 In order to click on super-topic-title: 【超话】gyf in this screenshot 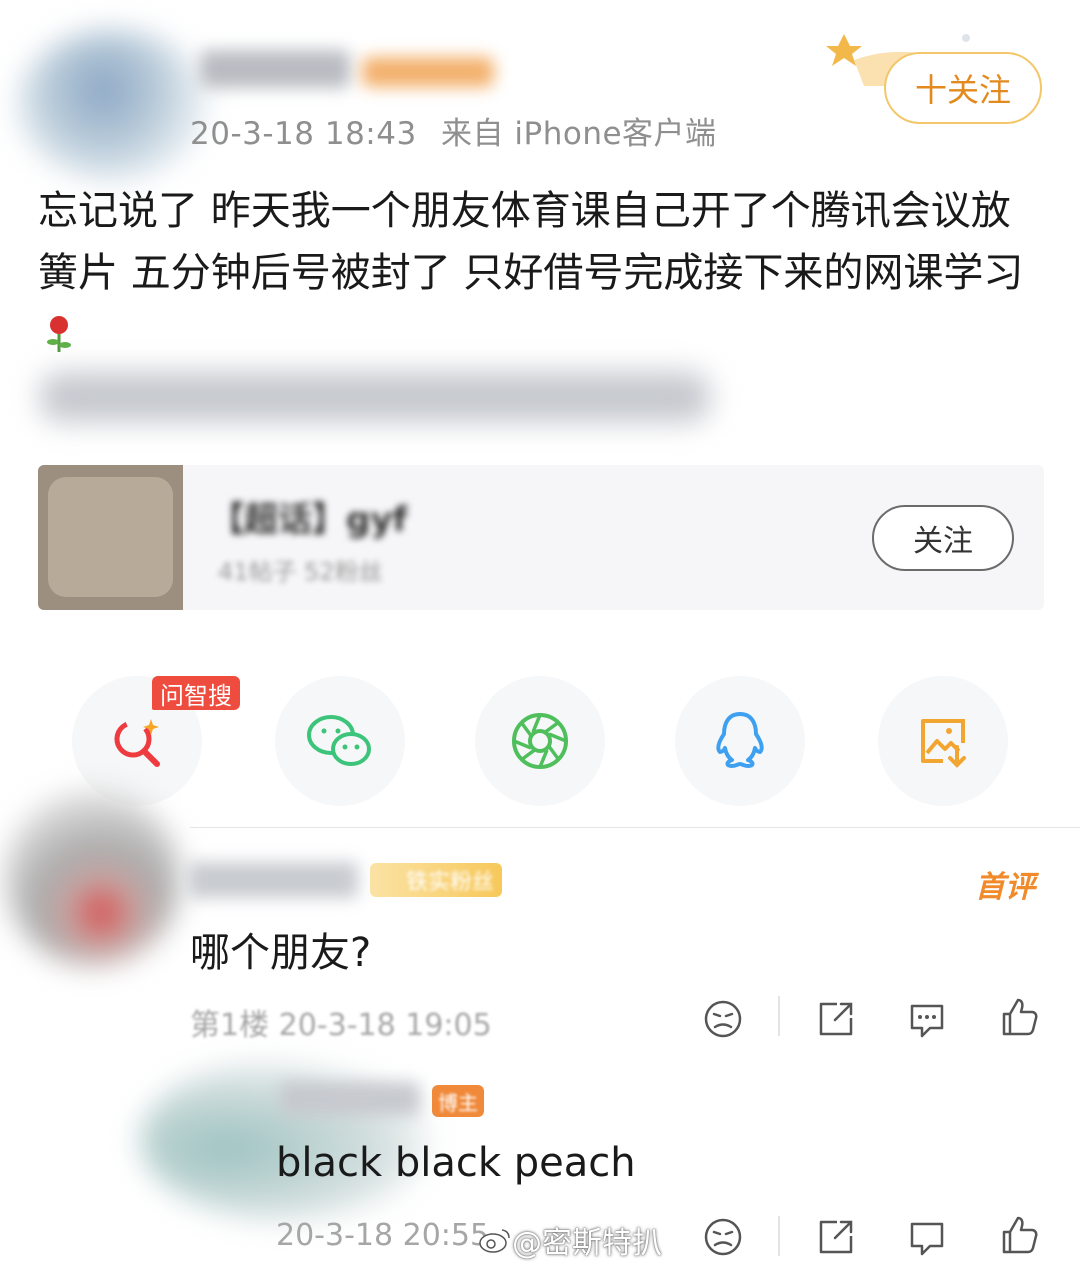, I will do `click(308, 516)`.